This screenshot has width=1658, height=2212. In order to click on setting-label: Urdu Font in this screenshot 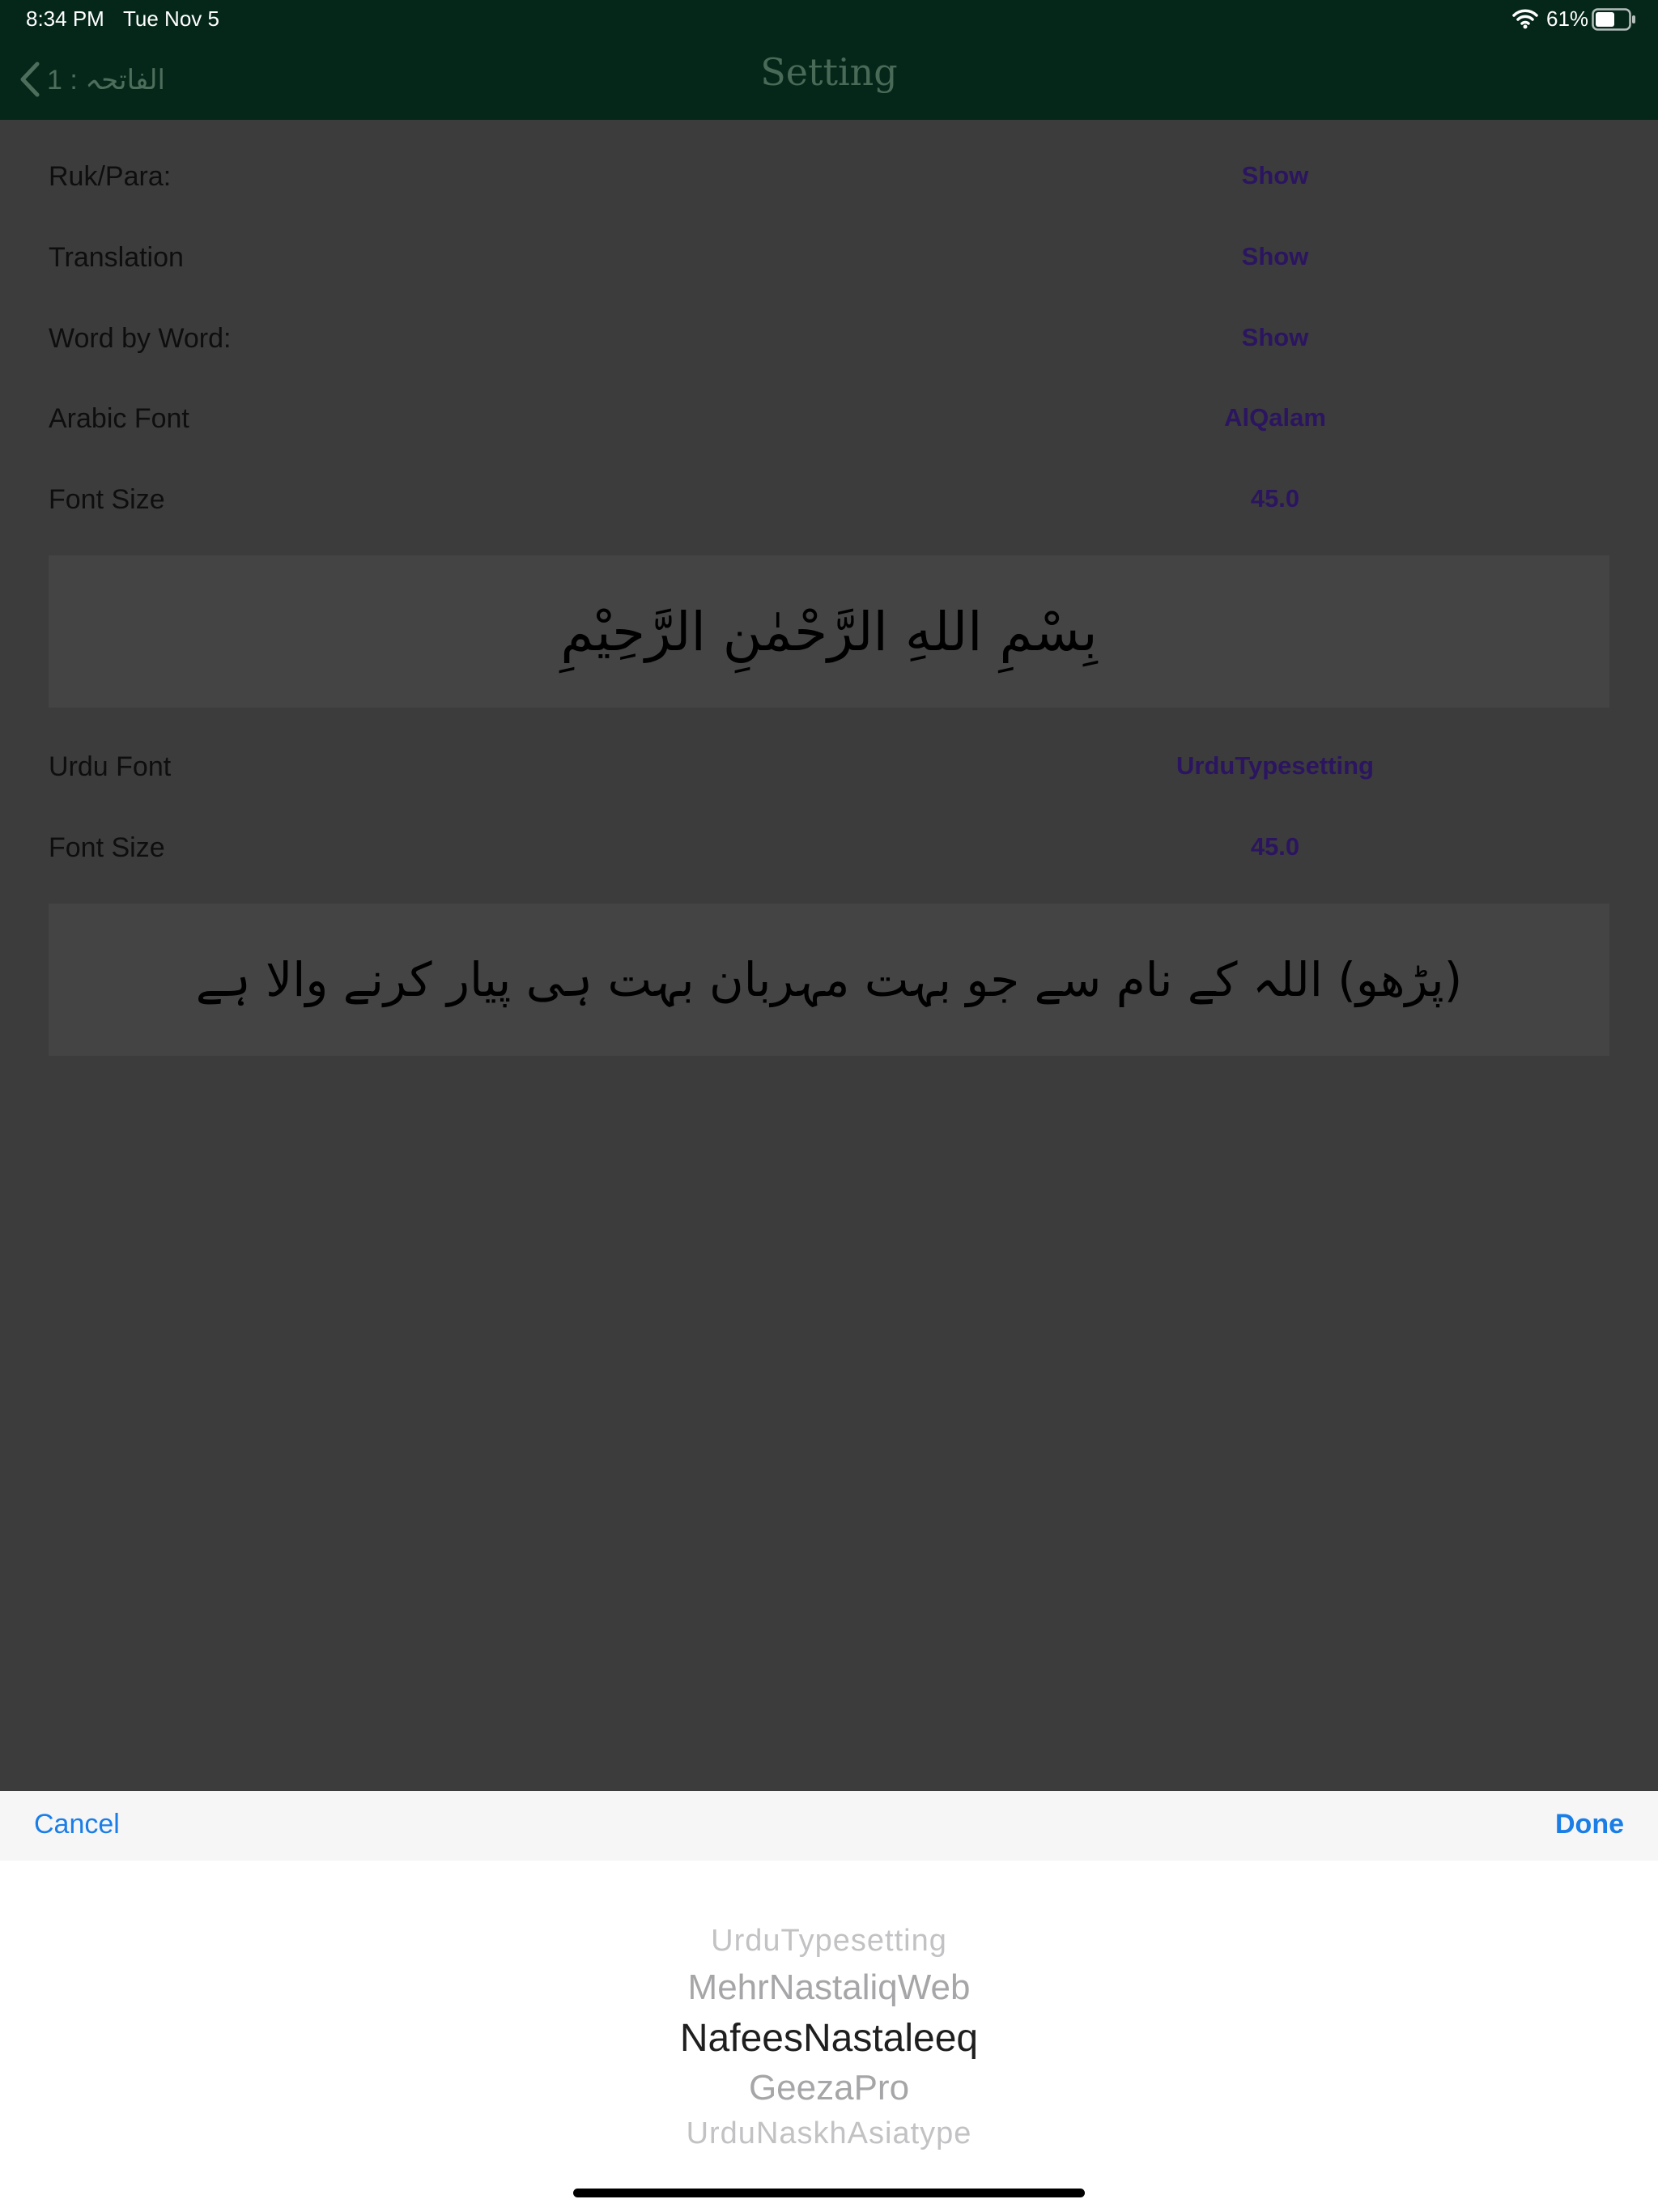, I will do `click(110, 766)`.